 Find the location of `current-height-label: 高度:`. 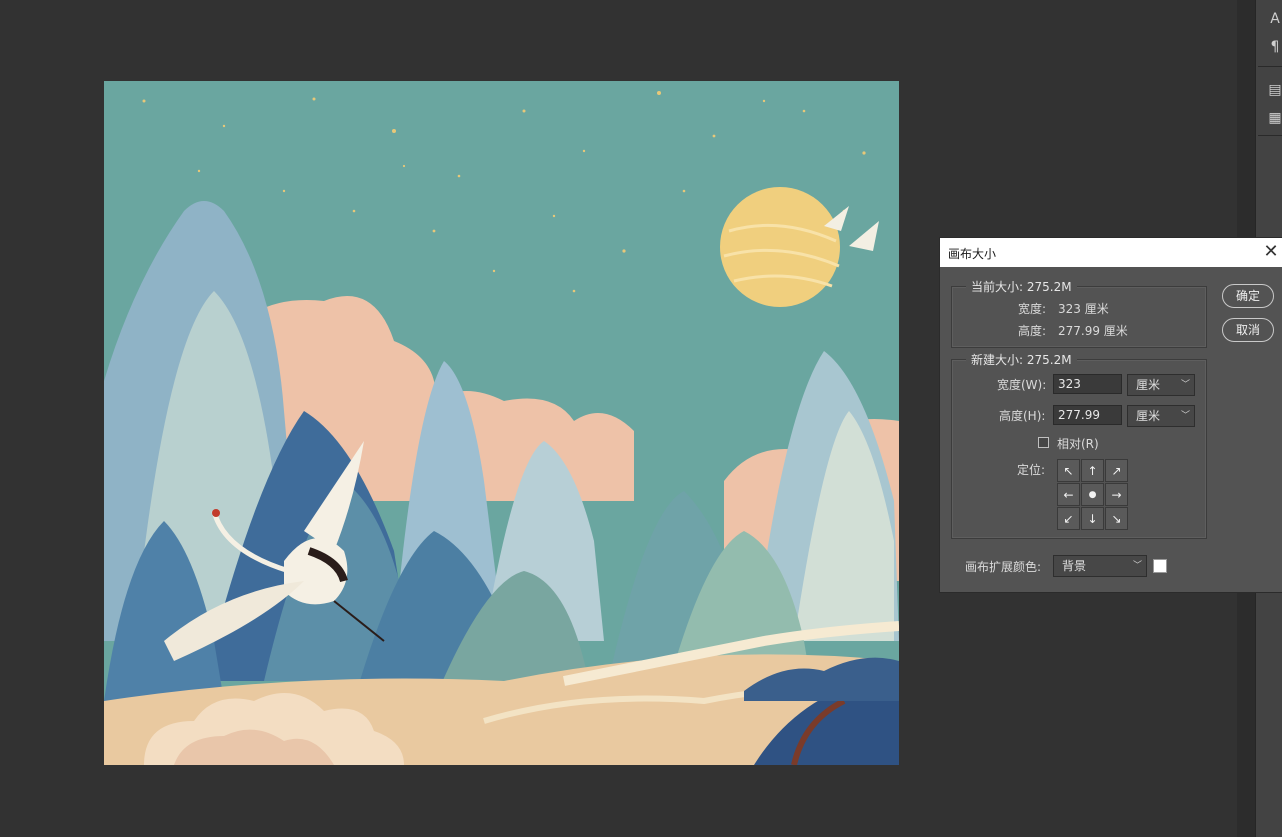

current-height-label: 高度: is located at coordinates (1032, 331).